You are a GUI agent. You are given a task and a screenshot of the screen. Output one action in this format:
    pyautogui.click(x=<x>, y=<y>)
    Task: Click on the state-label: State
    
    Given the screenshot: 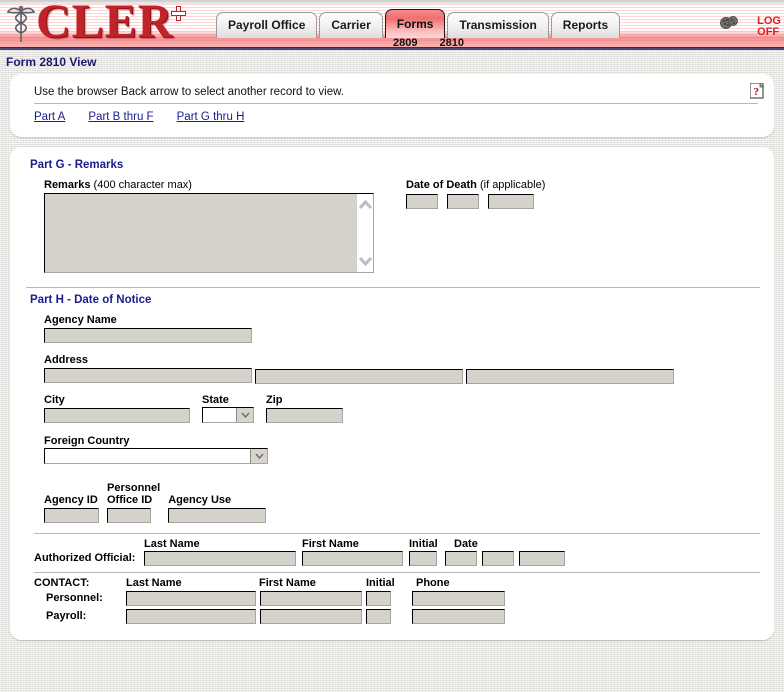 What is the action you would take?
    pyautogui.click(x=215, y=400)
    